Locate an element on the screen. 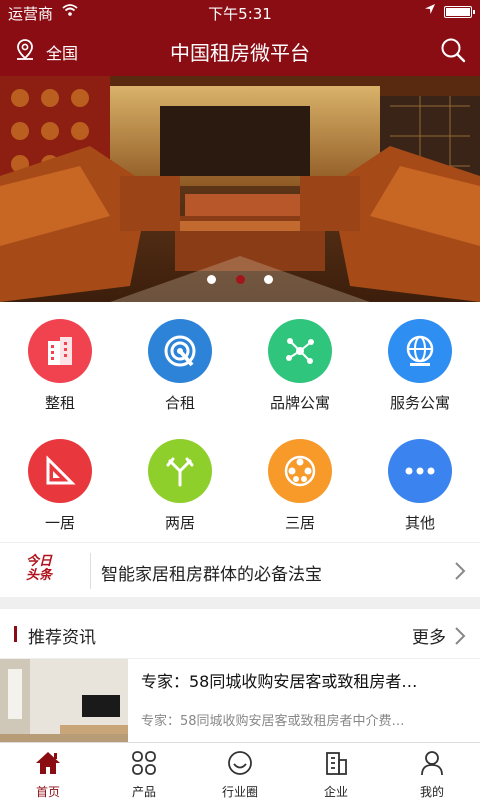 This screenshot has width=480, height=800. tab-bar: 首页 产品 行业圈 企业 我的 is located at coordinates (240, 771).